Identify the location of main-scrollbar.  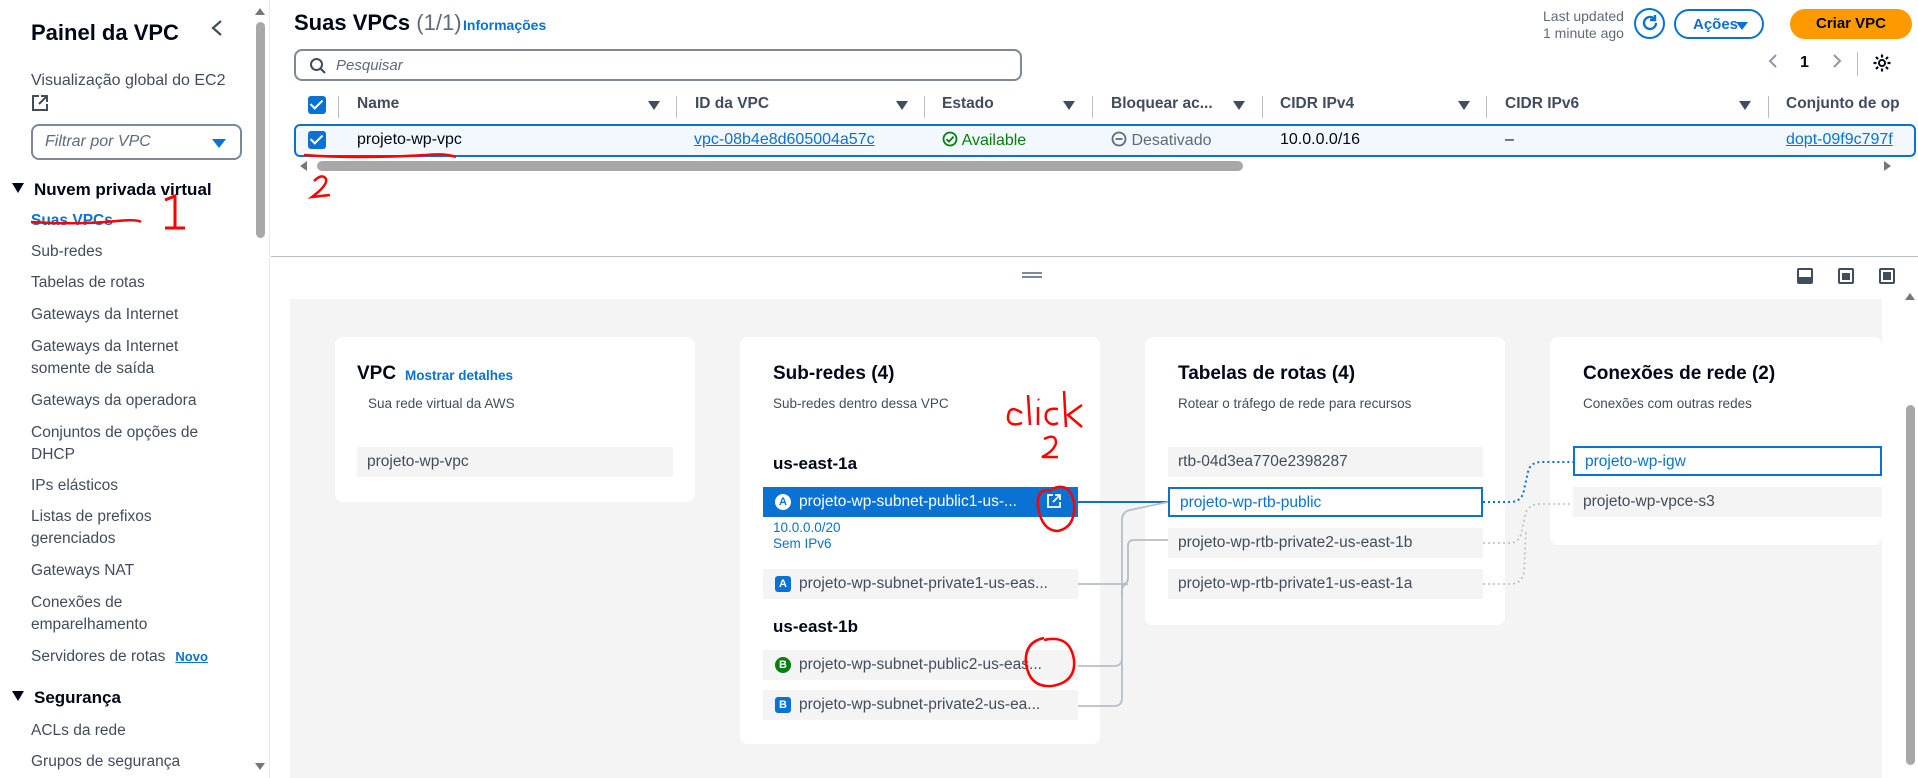
(1910, 535).